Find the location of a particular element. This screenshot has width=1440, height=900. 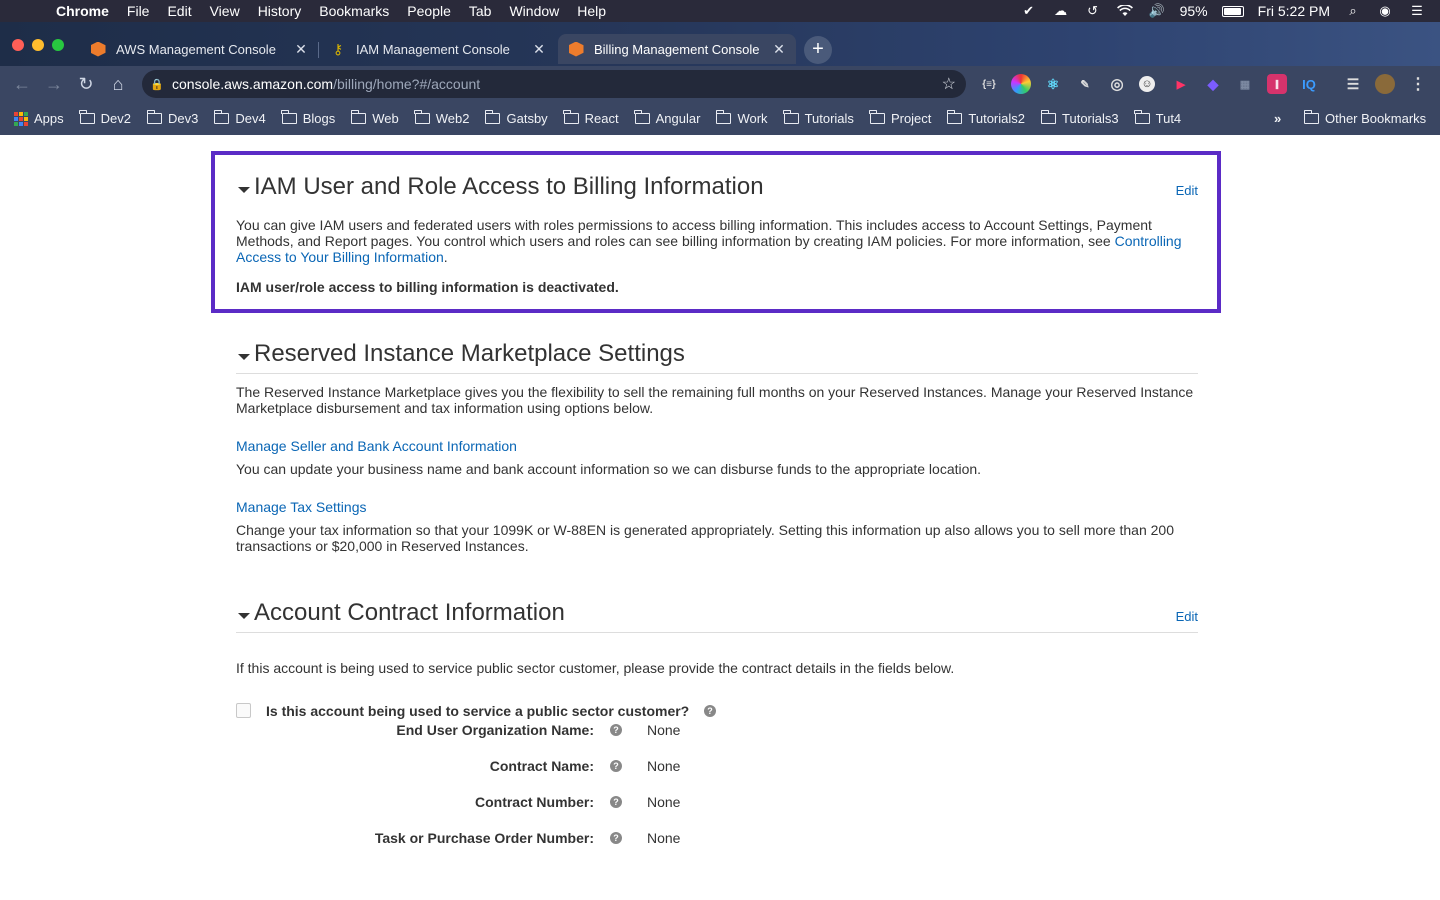

tab-iam-management-console: ⚷ IAM Management Console ✕ is located at coordinates (438, 49).